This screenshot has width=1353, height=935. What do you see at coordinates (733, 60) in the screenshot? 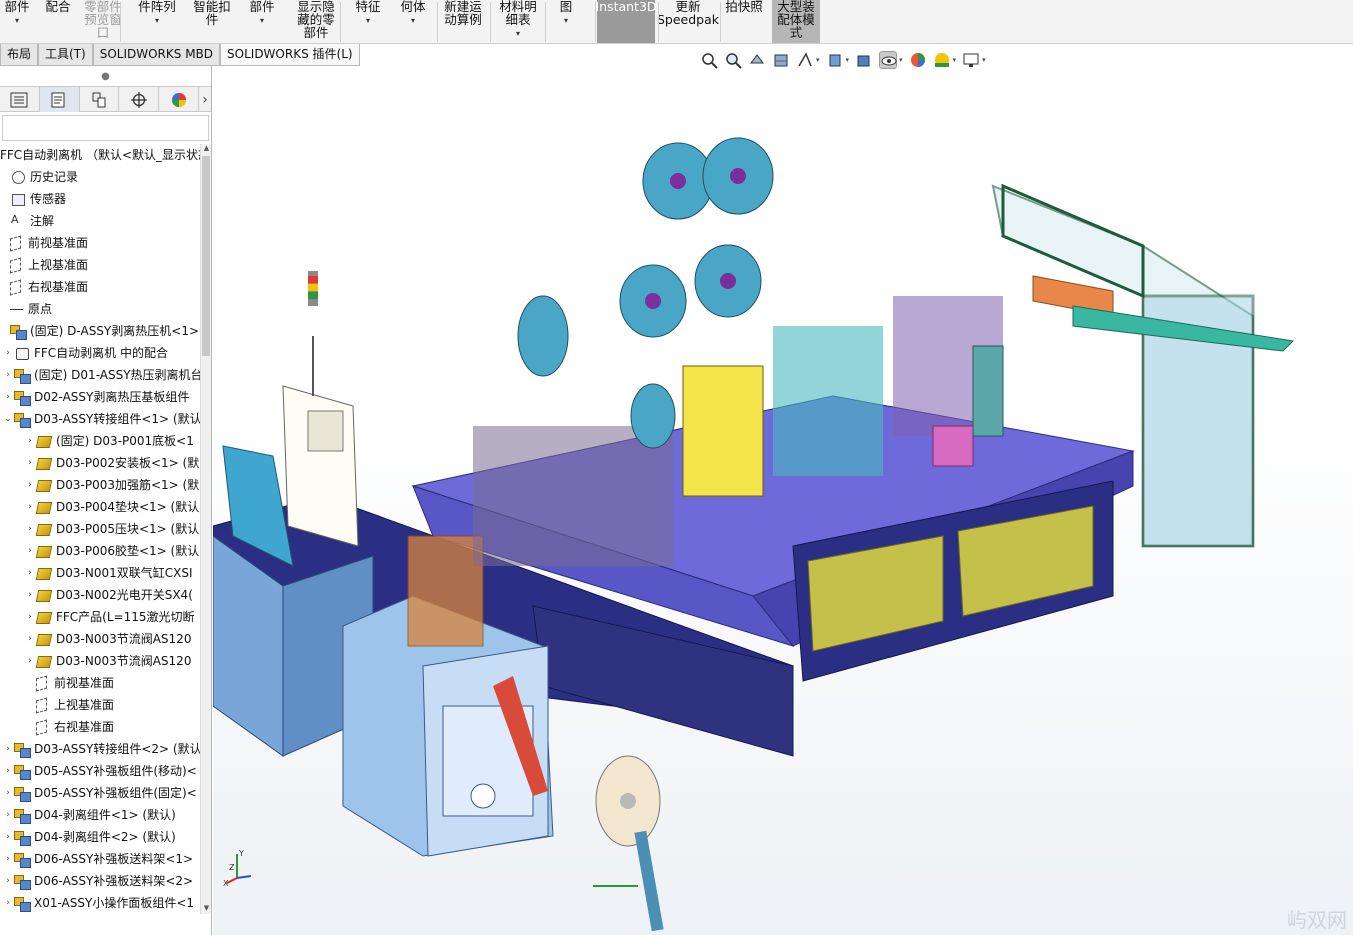
I see `zoom-area-icon` at bounding box center [733, 60].